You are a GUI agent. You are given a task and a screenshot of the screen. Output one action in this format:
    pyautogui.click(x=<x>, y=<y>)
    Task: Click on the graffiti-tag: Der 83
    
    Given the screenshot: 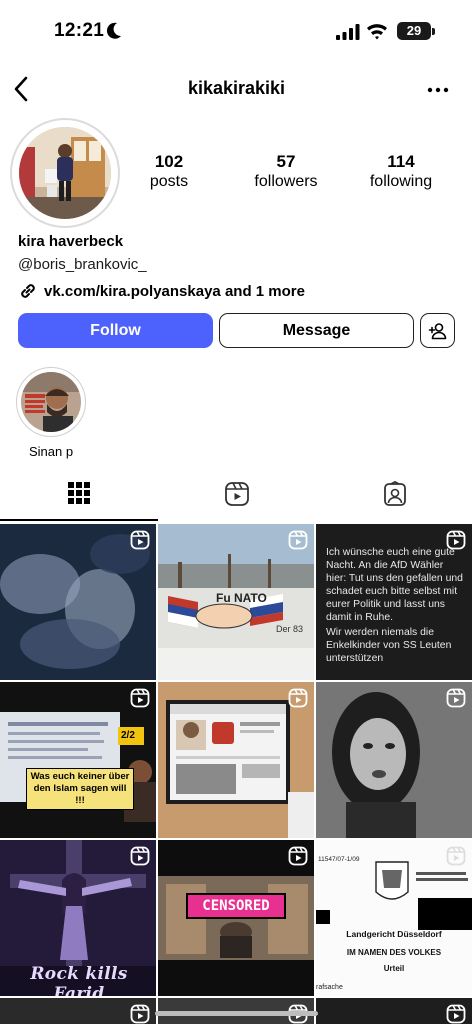 What is the action you would take?
    pyautogui.click(x=289, y=629)
    